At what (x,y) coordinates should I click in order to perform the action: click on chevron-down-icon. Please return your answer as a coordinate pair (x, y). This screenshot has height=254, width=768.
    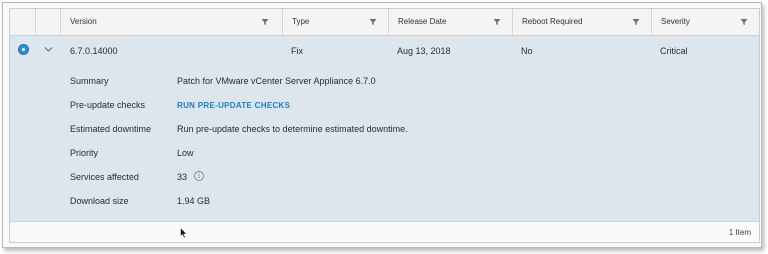
    Looking at the image, I should click on (48, 48).